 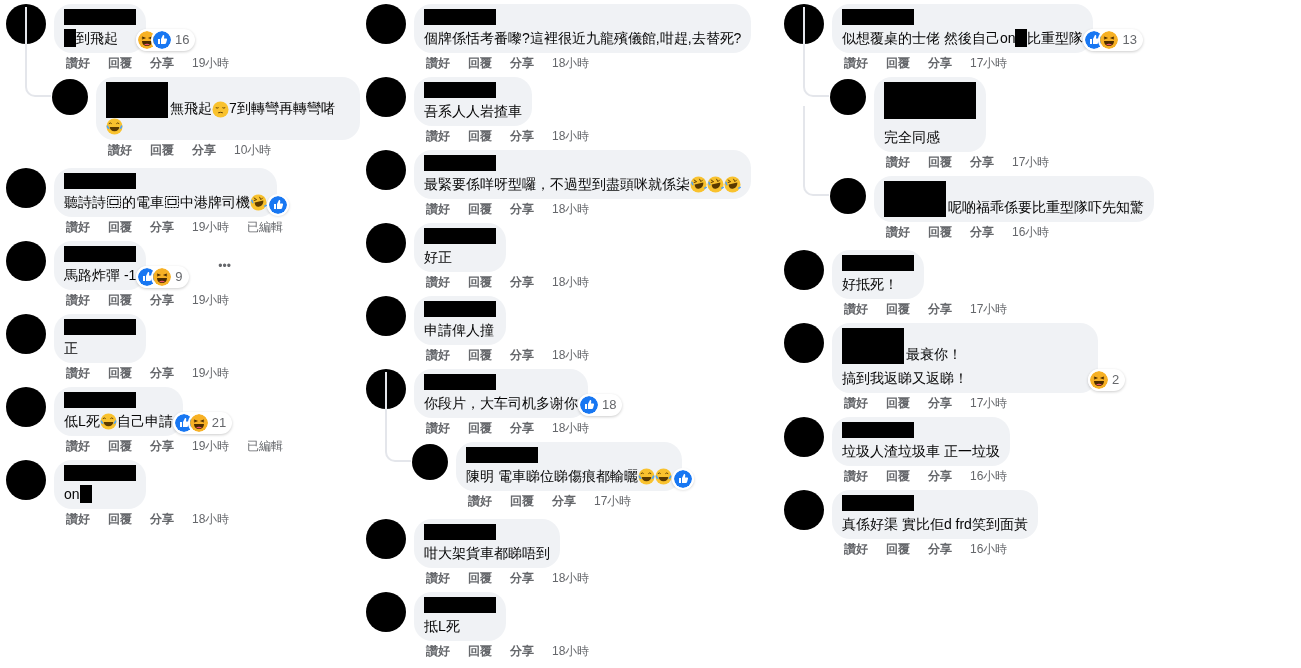 I want to click on timestamp-link: 10小時, so click(x=253, y=150).